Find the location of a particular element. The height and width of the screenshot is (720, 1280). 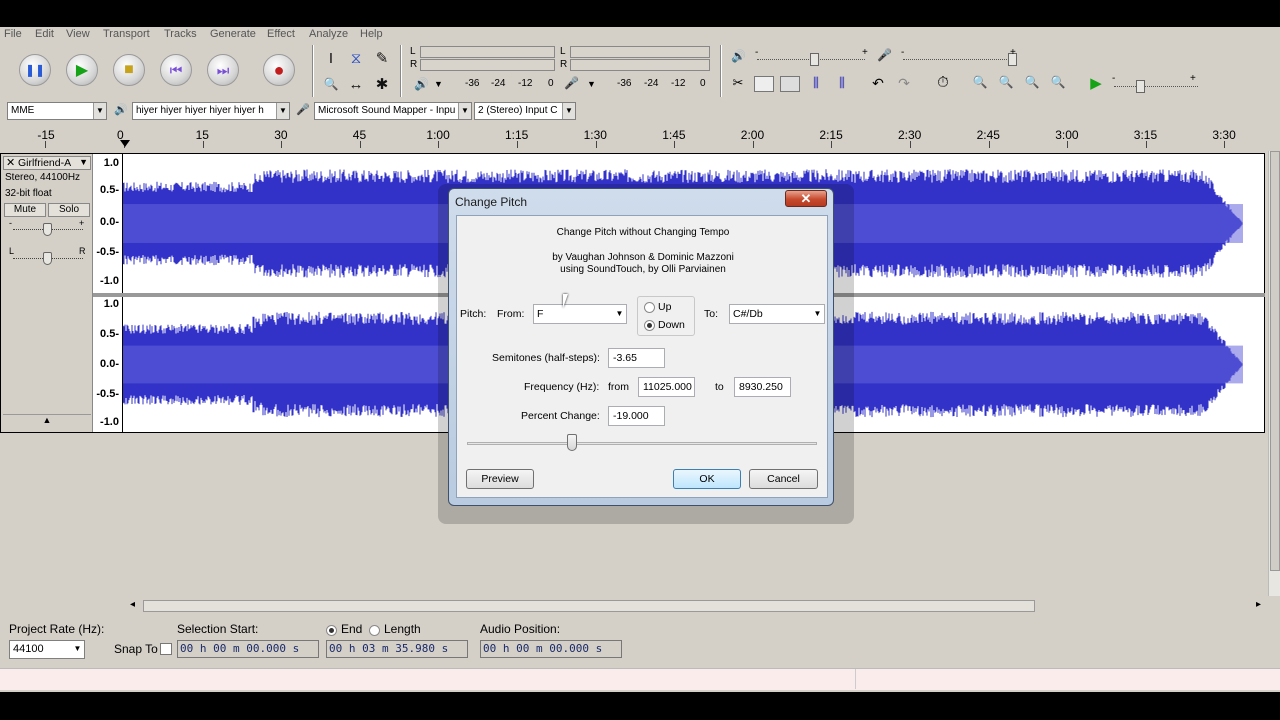

gain-slider-thumb is located at coordinates (47, 229).